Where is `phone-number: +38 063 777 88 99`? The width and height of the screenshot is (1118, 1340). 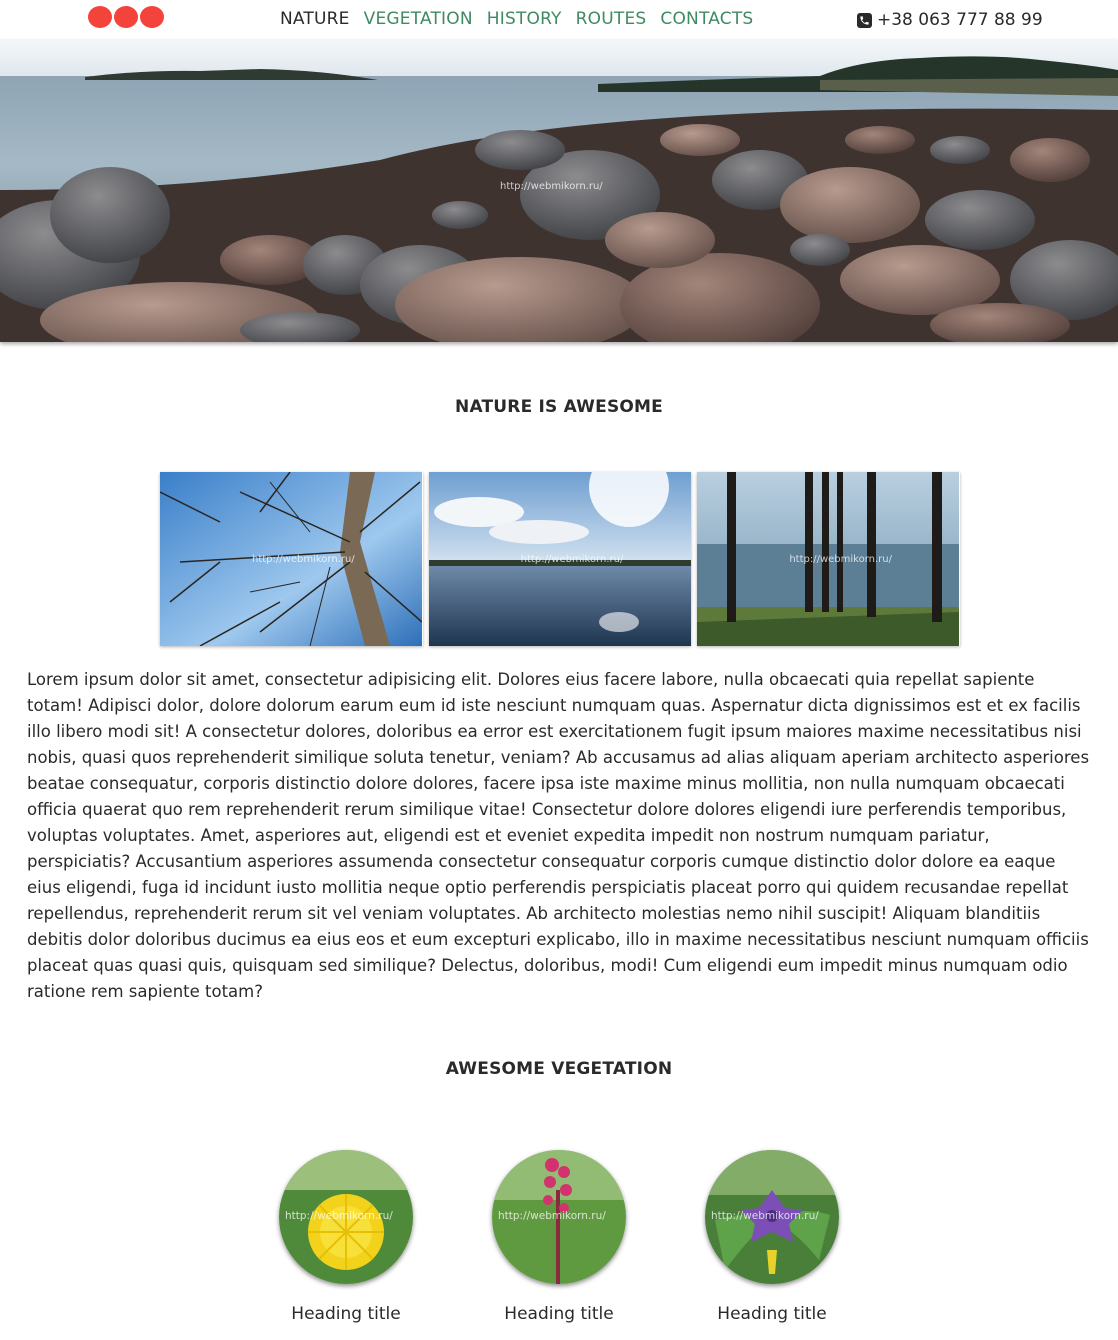 phone-number: +38 063 777 88 99 is located at coordinates (960, 20).